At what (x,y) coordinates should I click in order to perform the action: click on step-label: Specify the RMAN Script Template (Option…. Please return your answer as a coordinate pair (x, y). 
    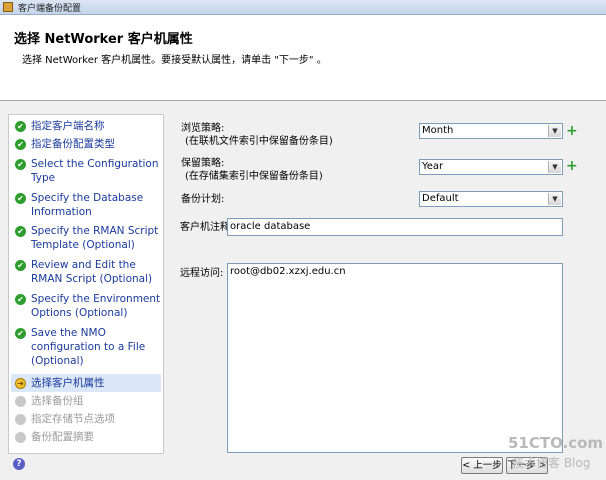
    Looking at the image, I should click on (95, 238).